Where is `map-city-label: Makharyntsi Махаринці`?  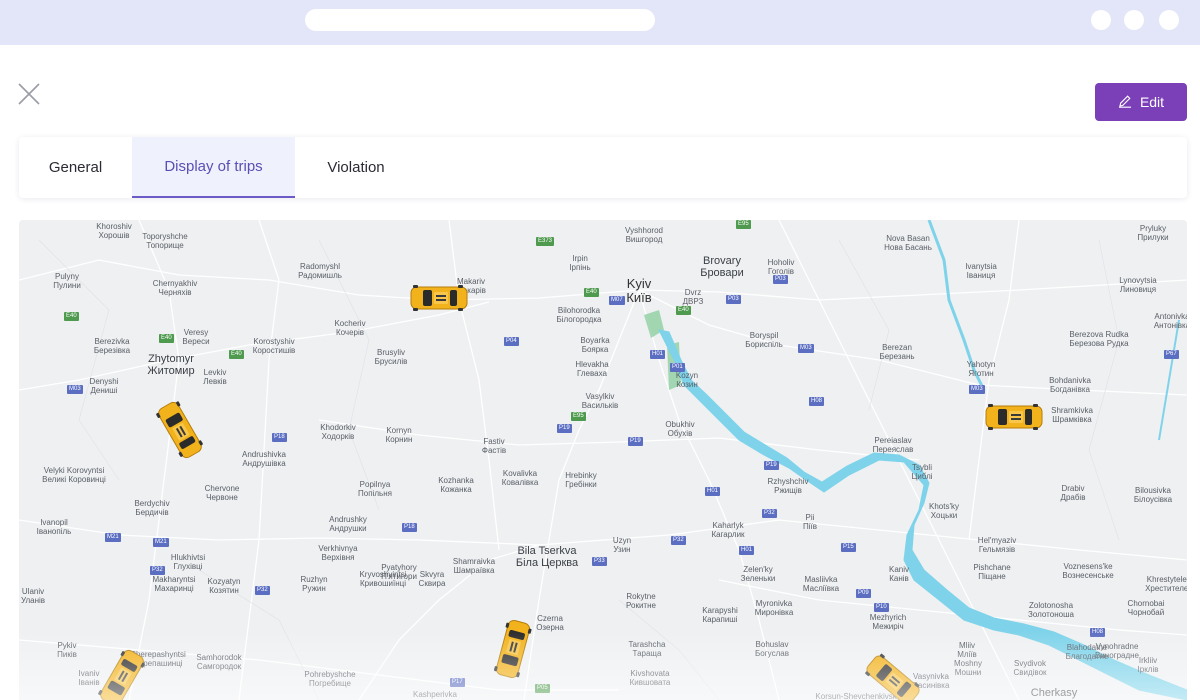 map-city-label: Makharyntsi Махаринці is located at coordinates (174, 584).